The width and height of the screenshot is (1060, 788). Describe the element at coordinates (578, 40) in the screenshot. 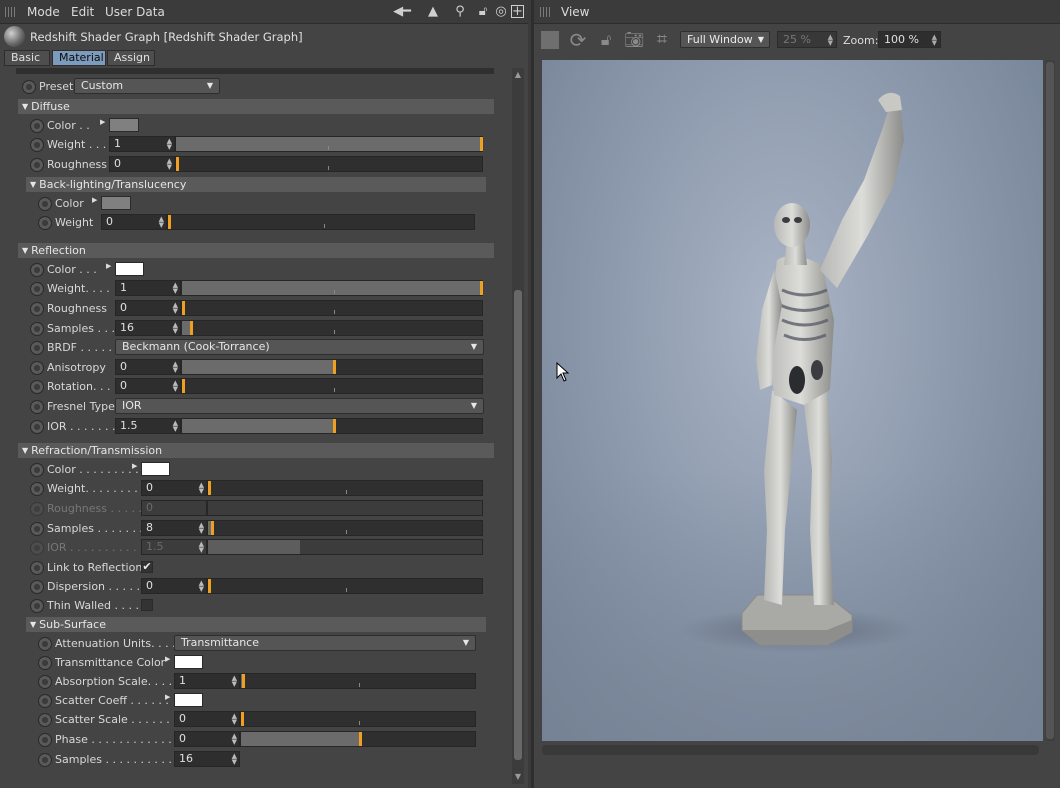

I see `refresh-icon: ⟳` at that location.